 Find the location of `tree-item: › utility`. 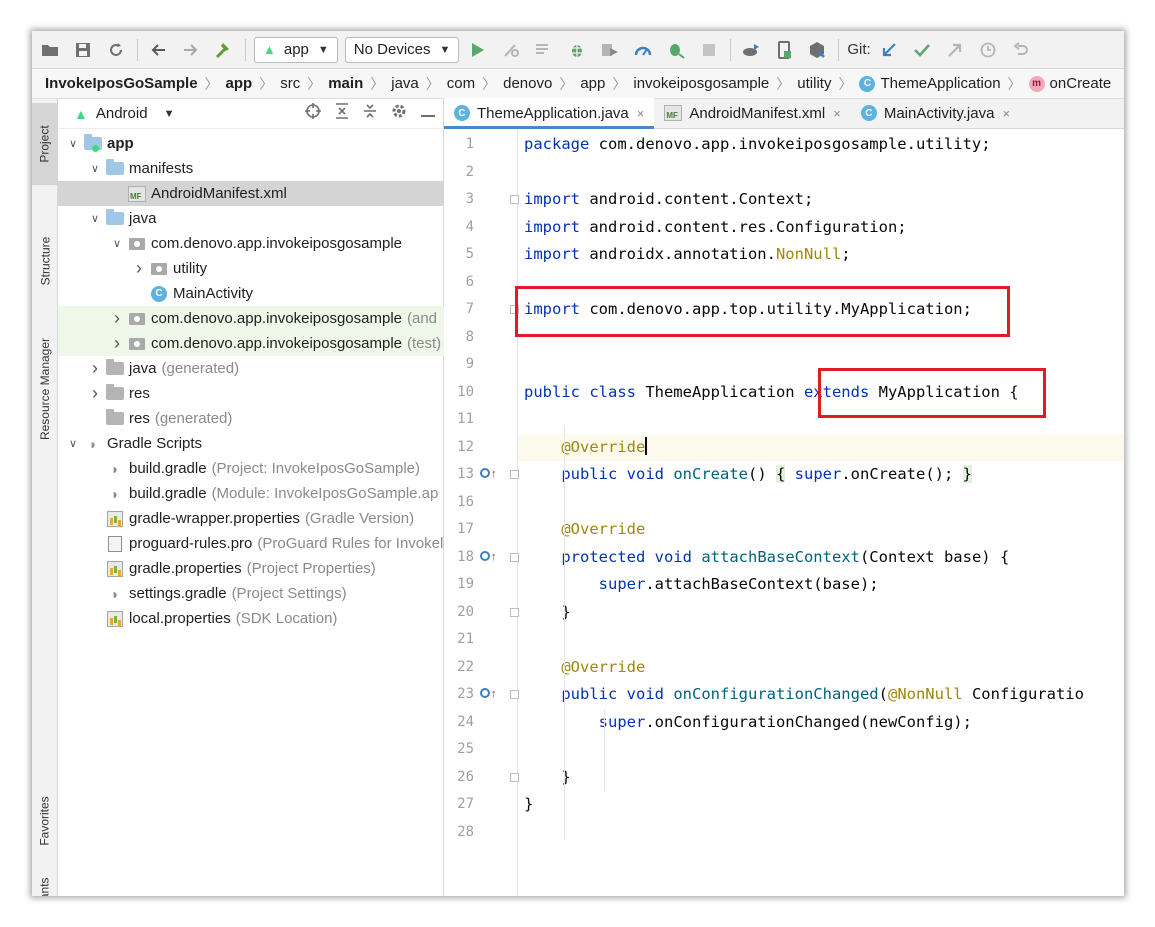

tree-item: › utility is located at coordinates (251, 268).